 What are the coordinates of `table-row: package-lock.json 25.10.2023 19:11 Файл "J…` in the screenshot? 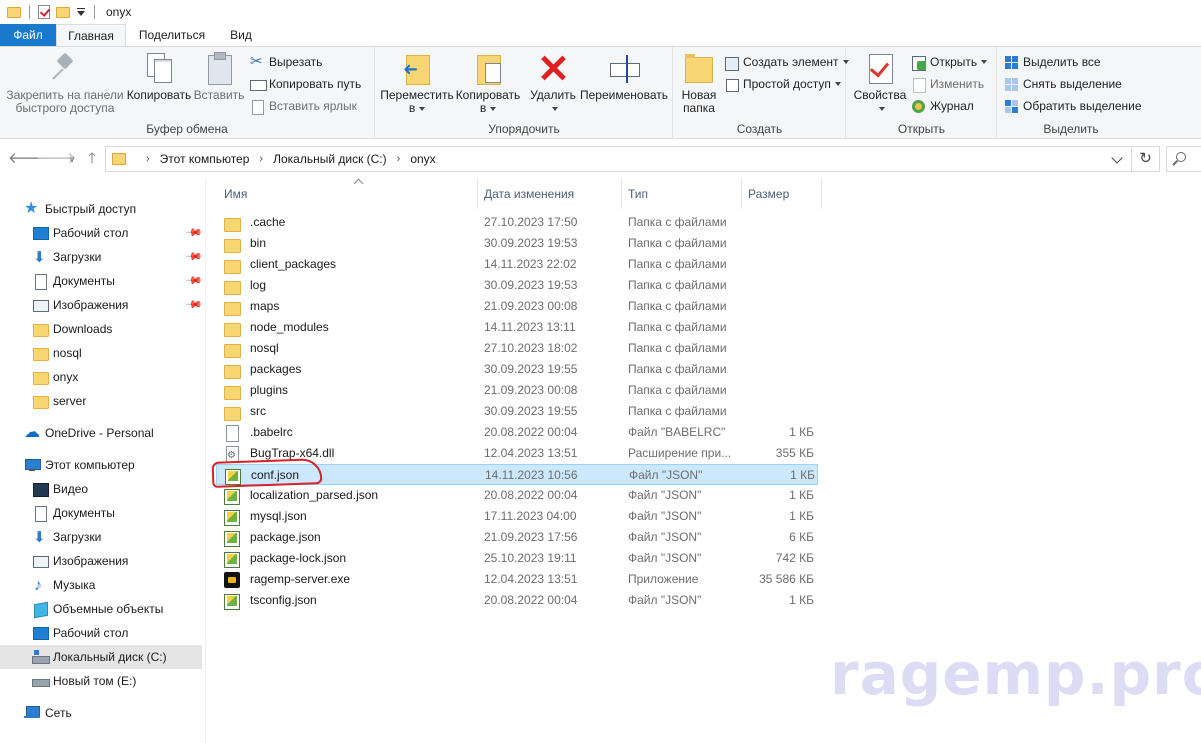 It's located at (517, 558).